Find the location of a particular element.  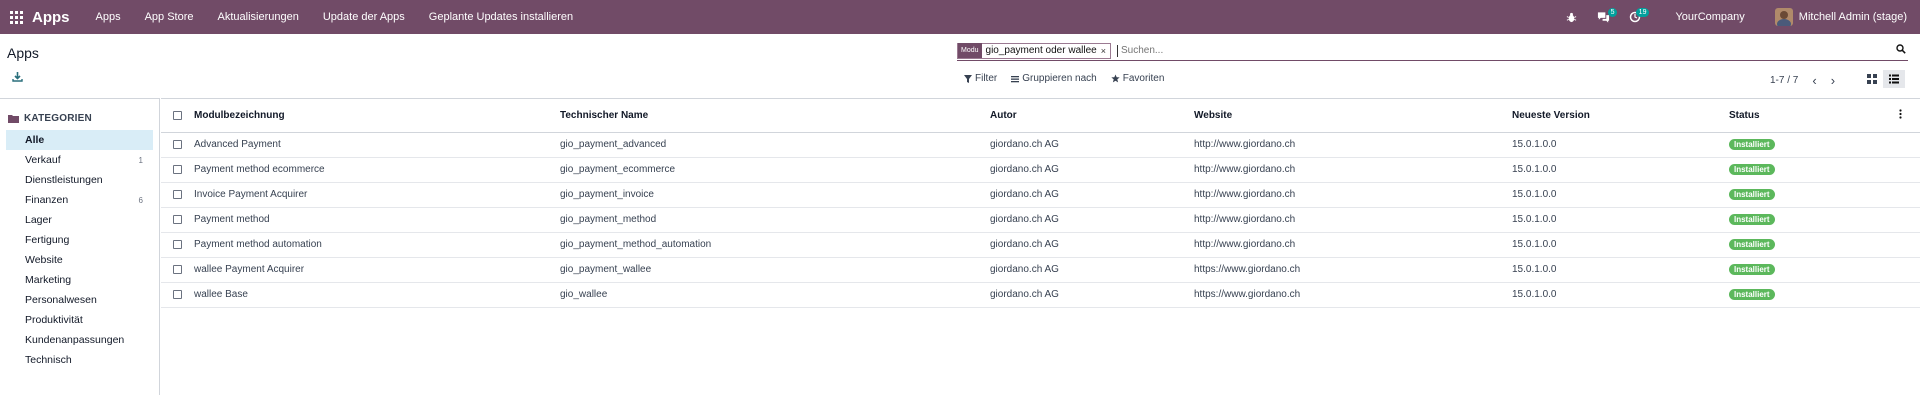

select-all-checkbox is located at coordinates (177, 115).